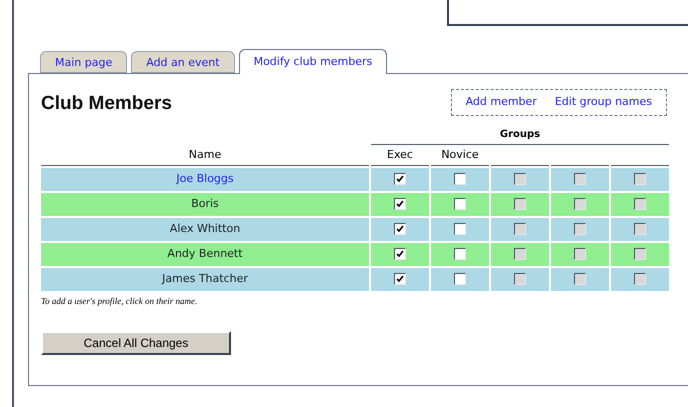 This screenshot has height=407, width=688. I want to click on tab: Add an event, so click(183, 62).